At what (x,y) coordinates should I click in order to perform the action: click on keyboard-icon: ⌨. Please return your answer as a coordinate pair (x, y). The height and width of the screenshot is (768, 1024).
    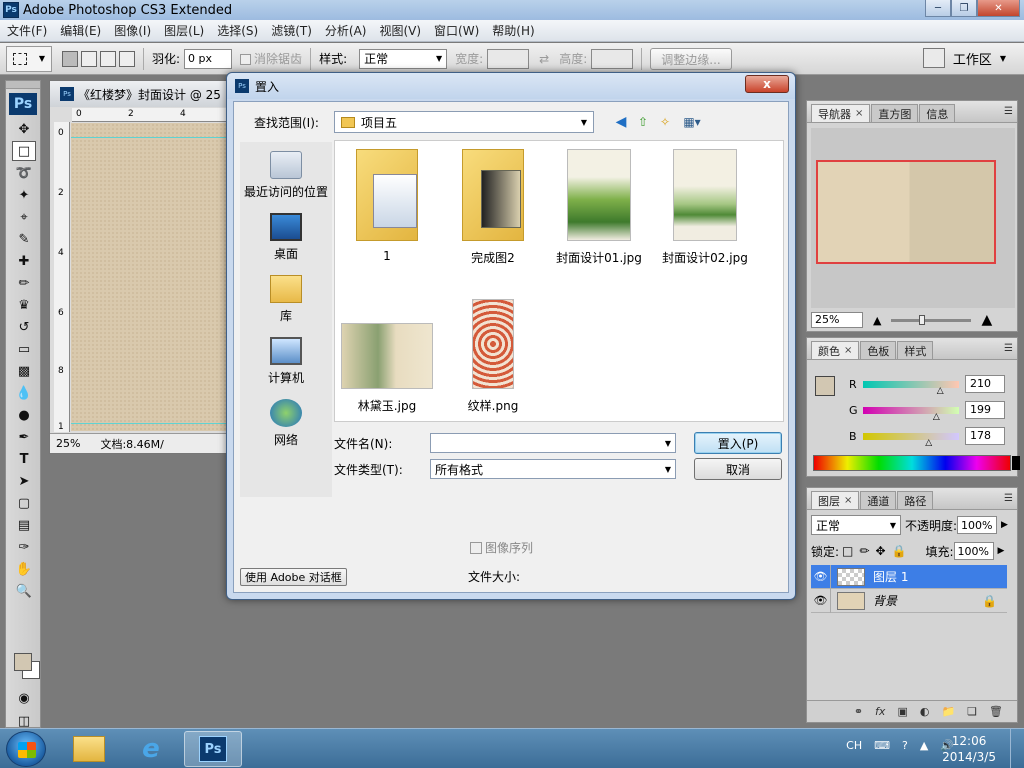
    Looking at the image, I should click on (882, 745).